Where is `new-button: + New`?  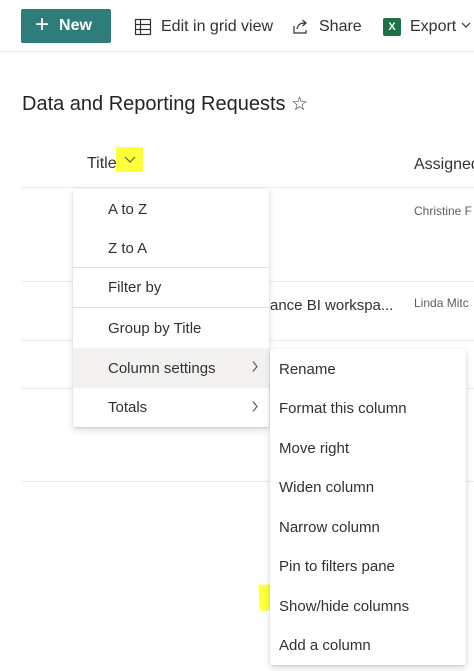 new-button: + New is located at coordinates (66, 26).